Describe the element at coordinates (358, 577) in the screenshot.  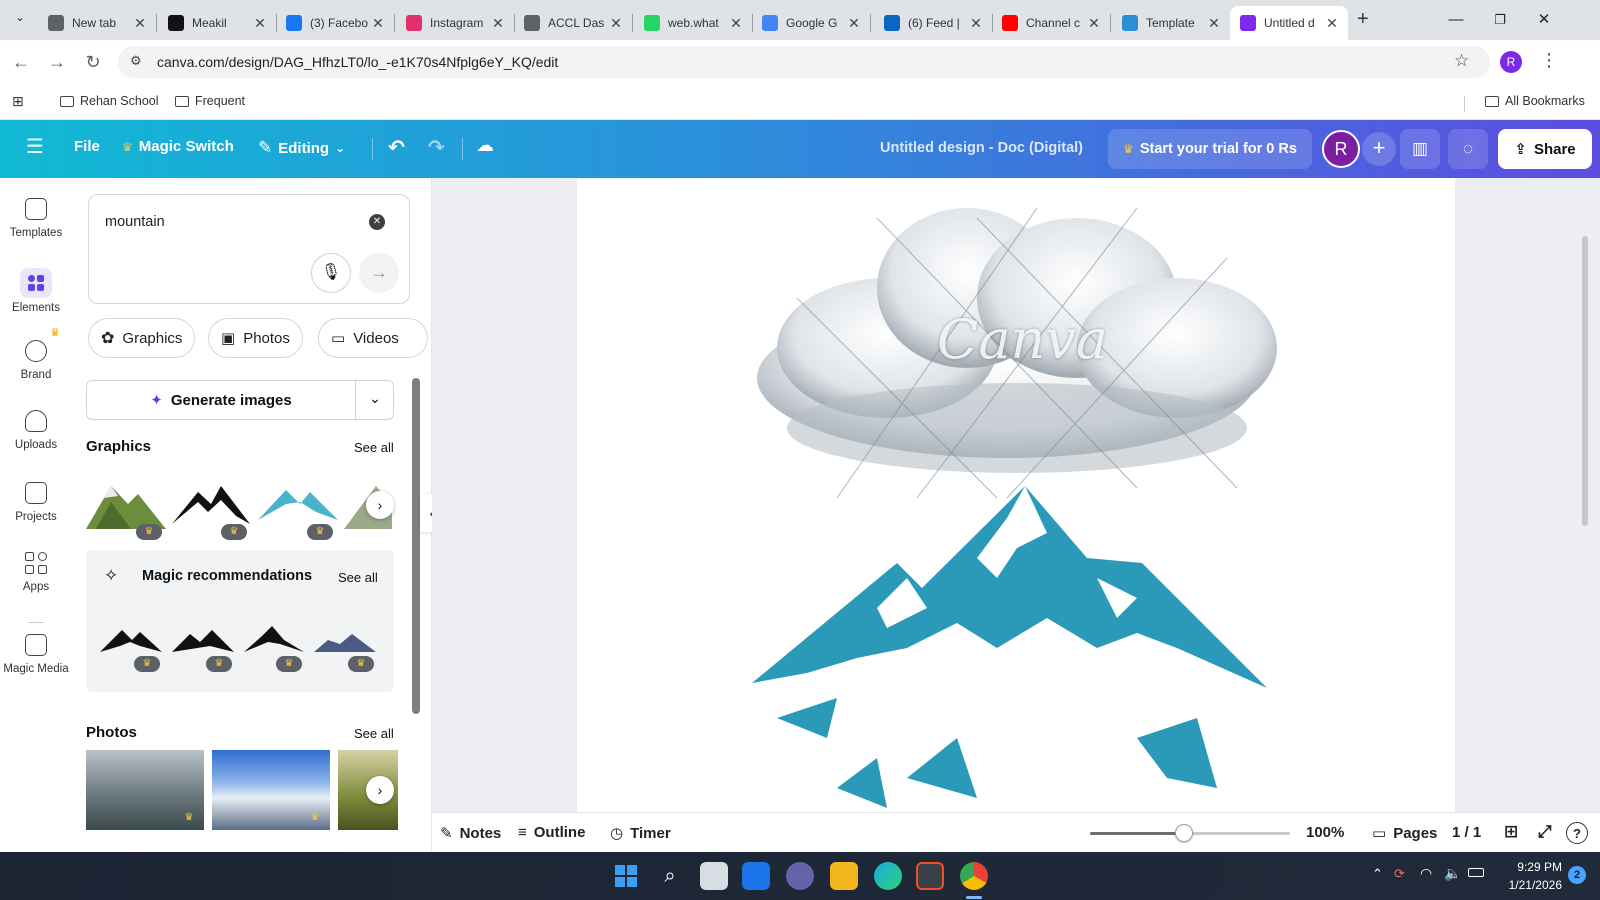
I see `magic-see-all: See all` at that location.